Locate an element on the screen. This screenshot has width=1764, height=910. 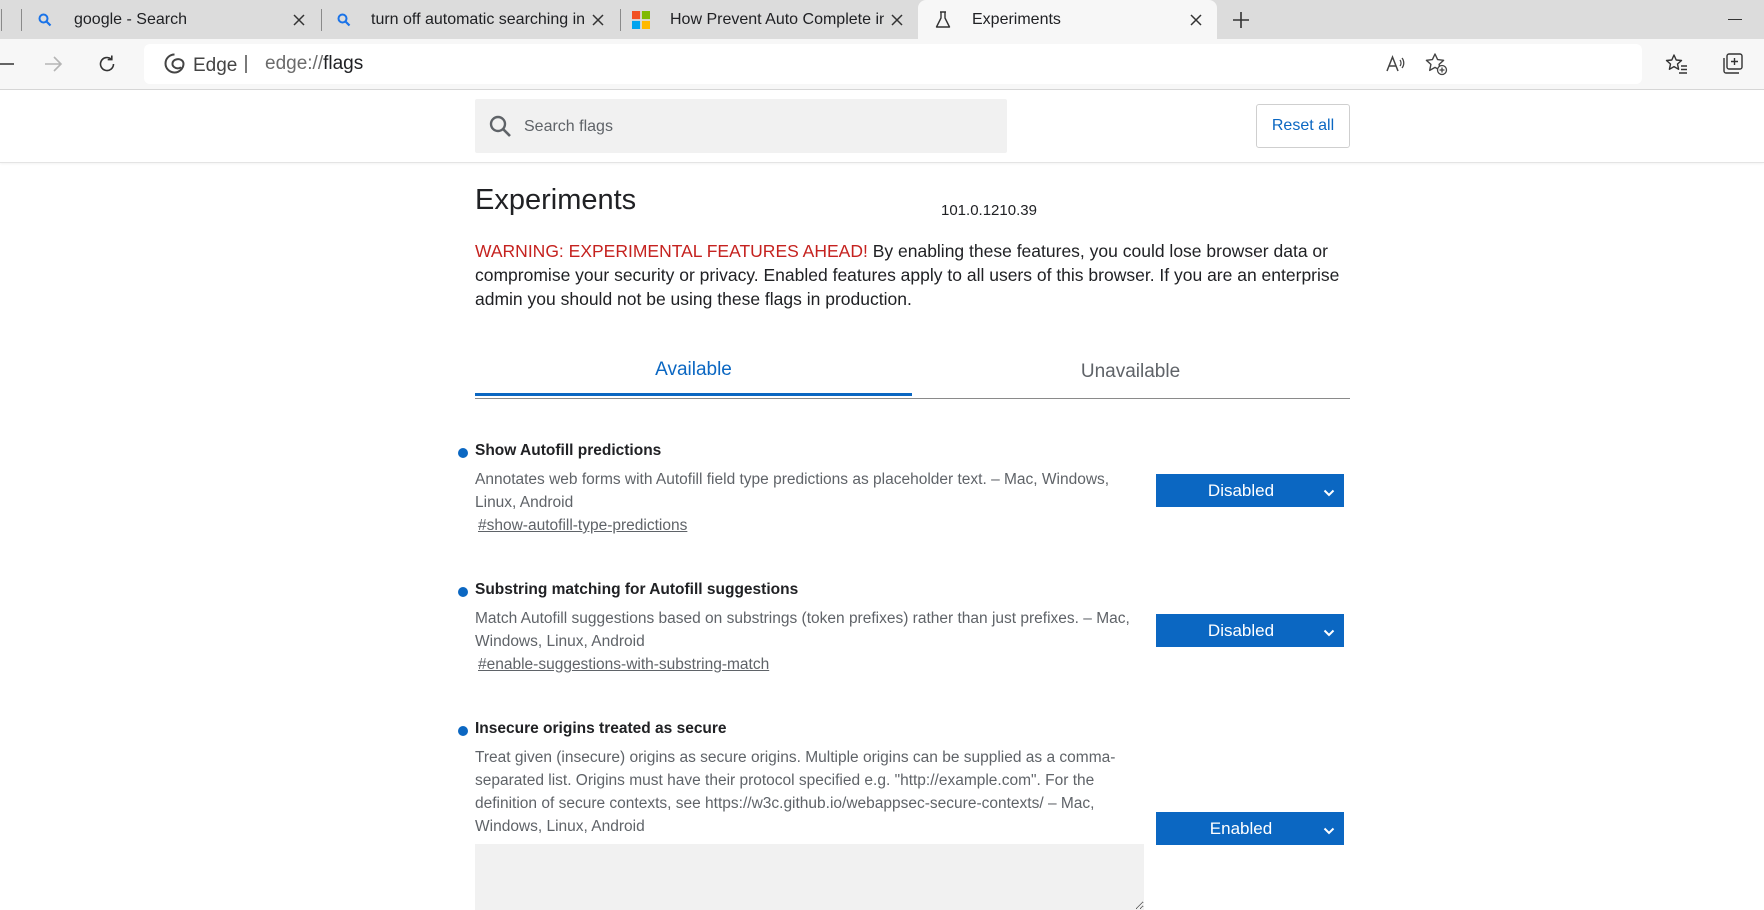
flag-name: Insecure origins treated as secure is located at coordinates (601, 728).